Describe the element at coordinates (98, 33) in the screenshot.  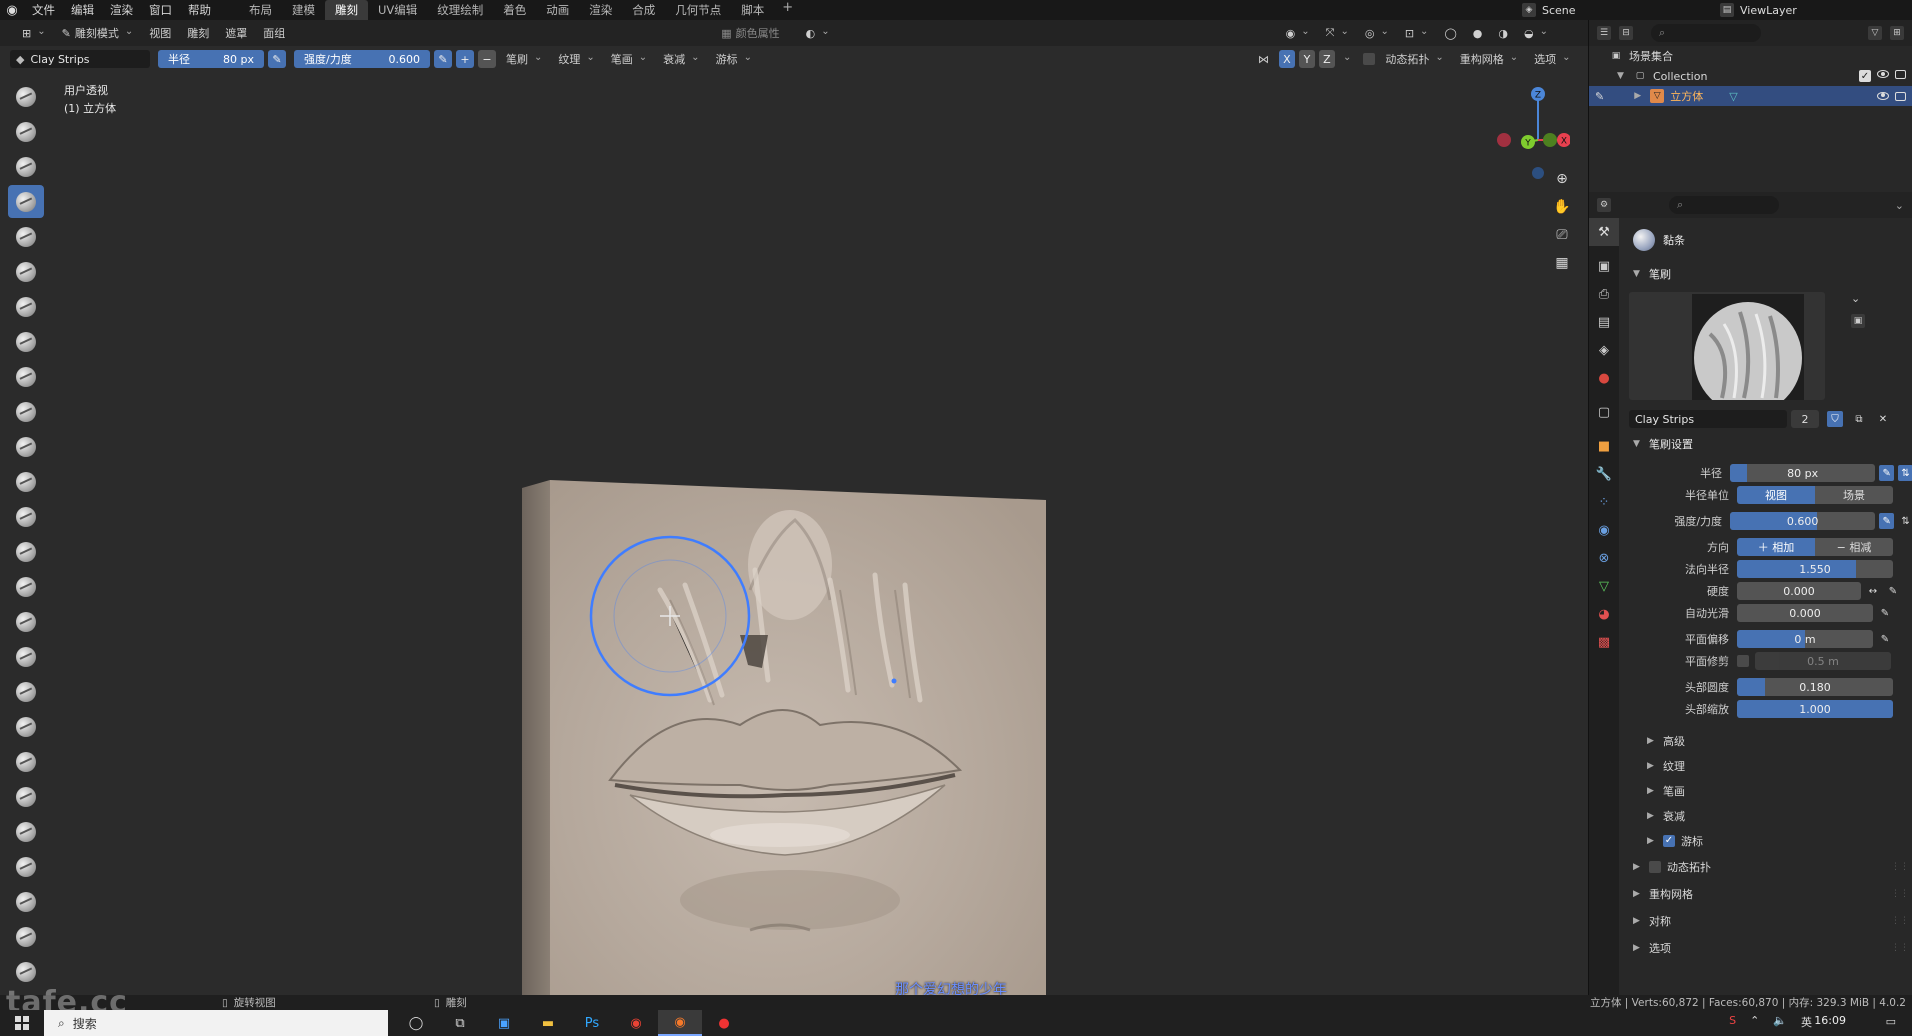
I see `mode-selector: ✎ 雕刻模式` at that location.